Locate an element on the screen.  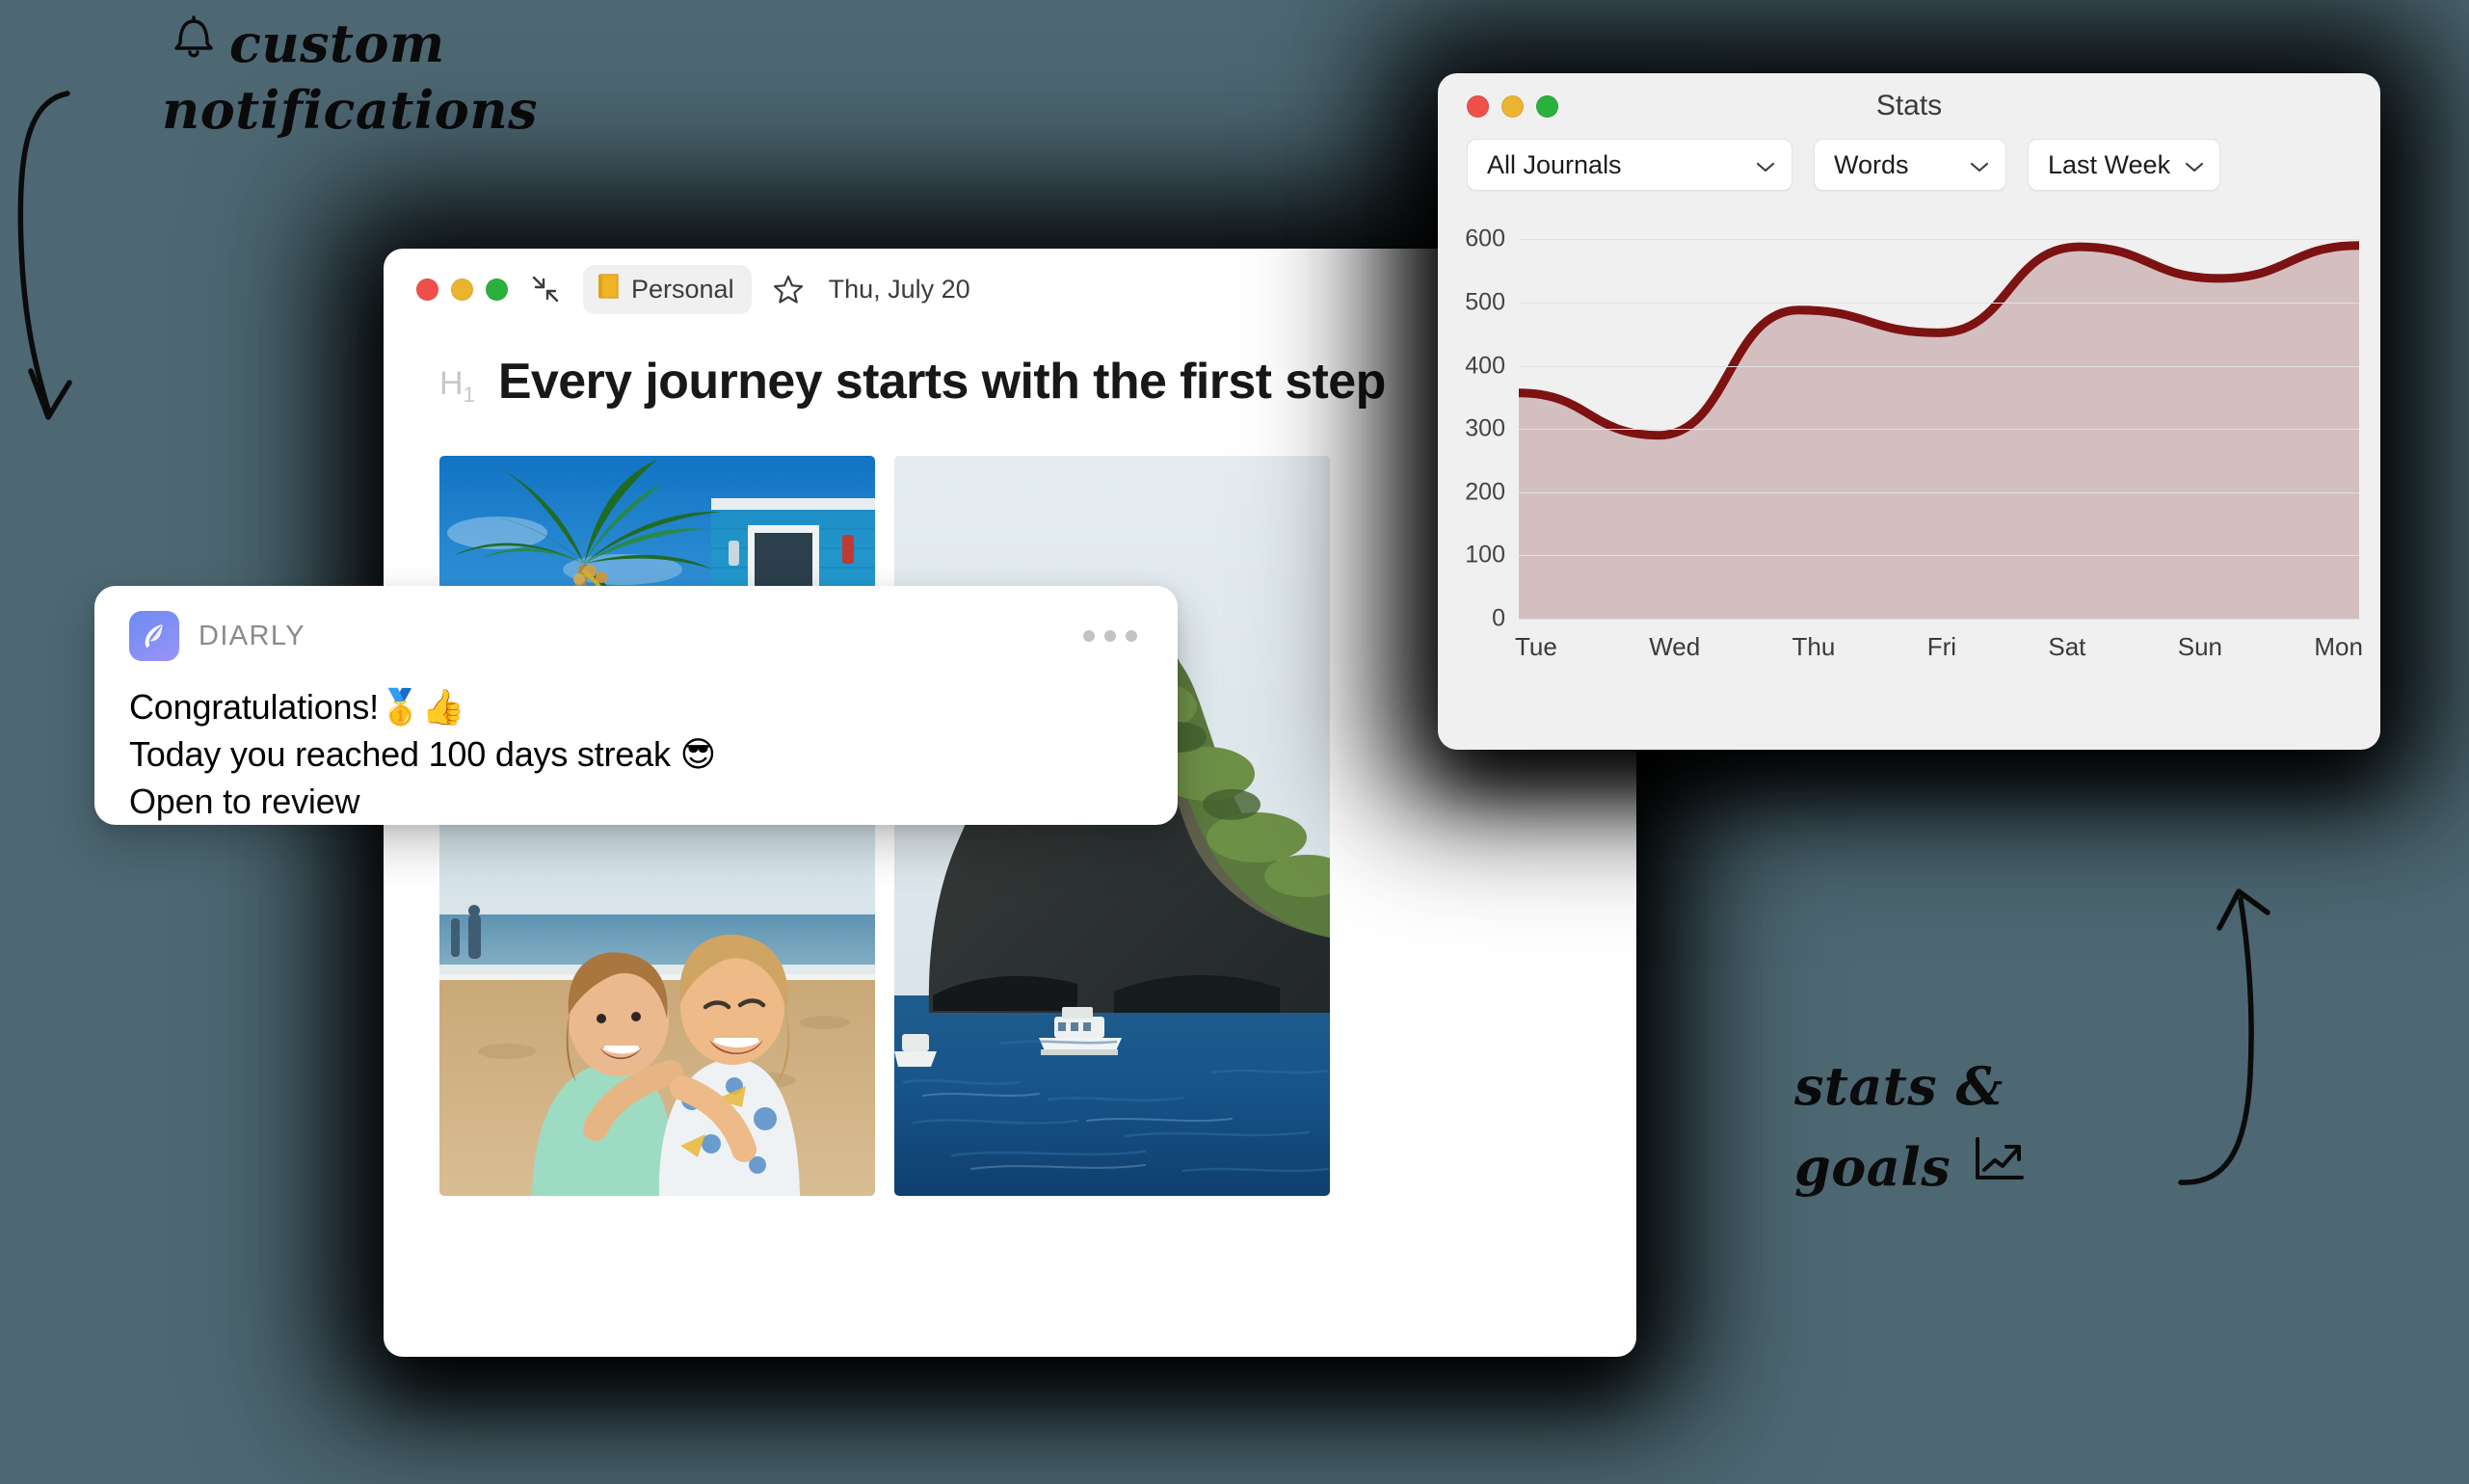
annotation-arrow-notifications is located at coordinates (44, 255).